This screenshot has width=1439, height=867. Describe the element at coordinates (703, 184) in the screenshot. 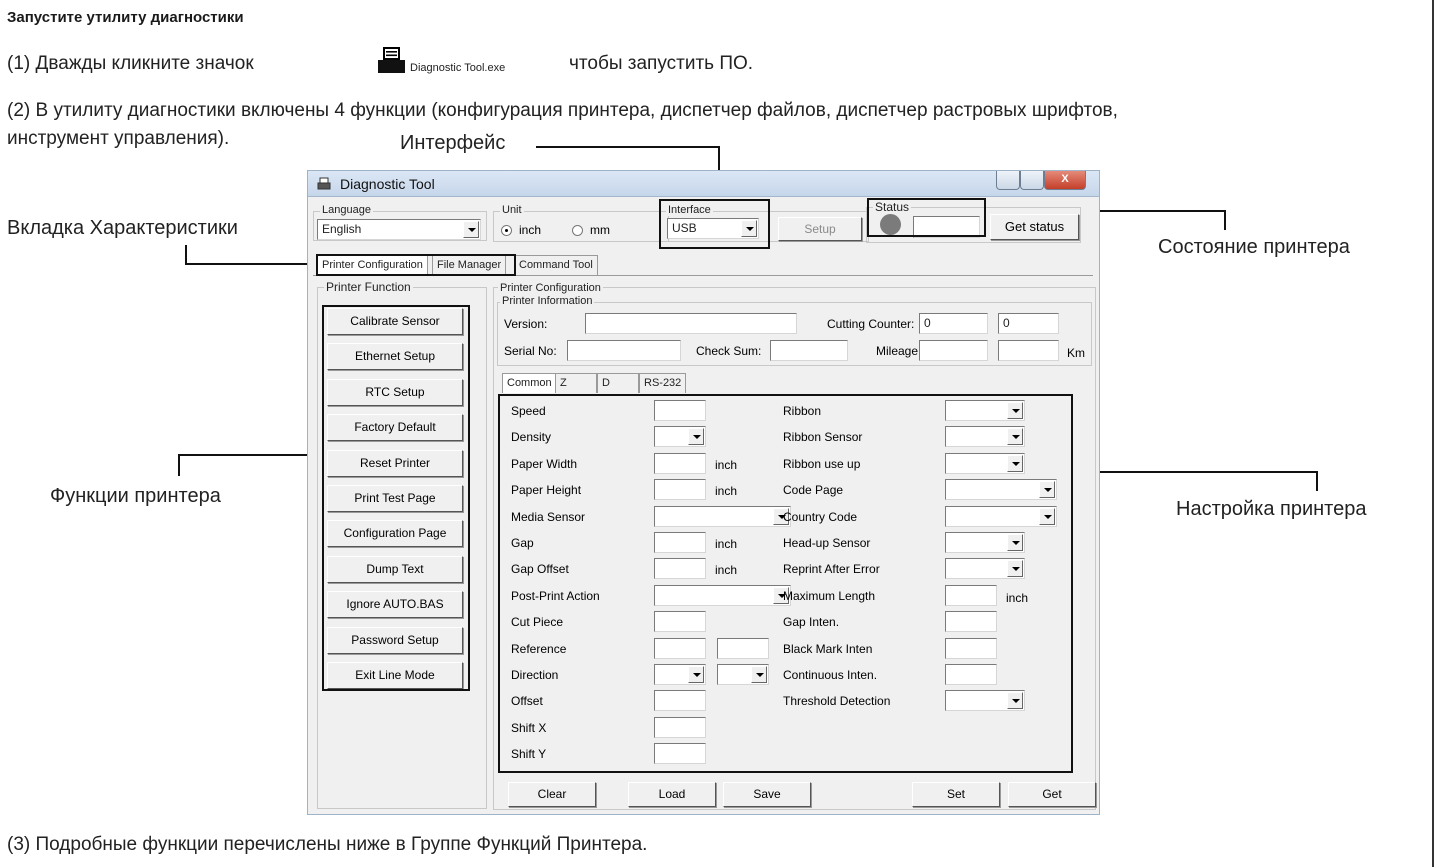

I see `title-bar: Diagnostic Tool X` at that location.